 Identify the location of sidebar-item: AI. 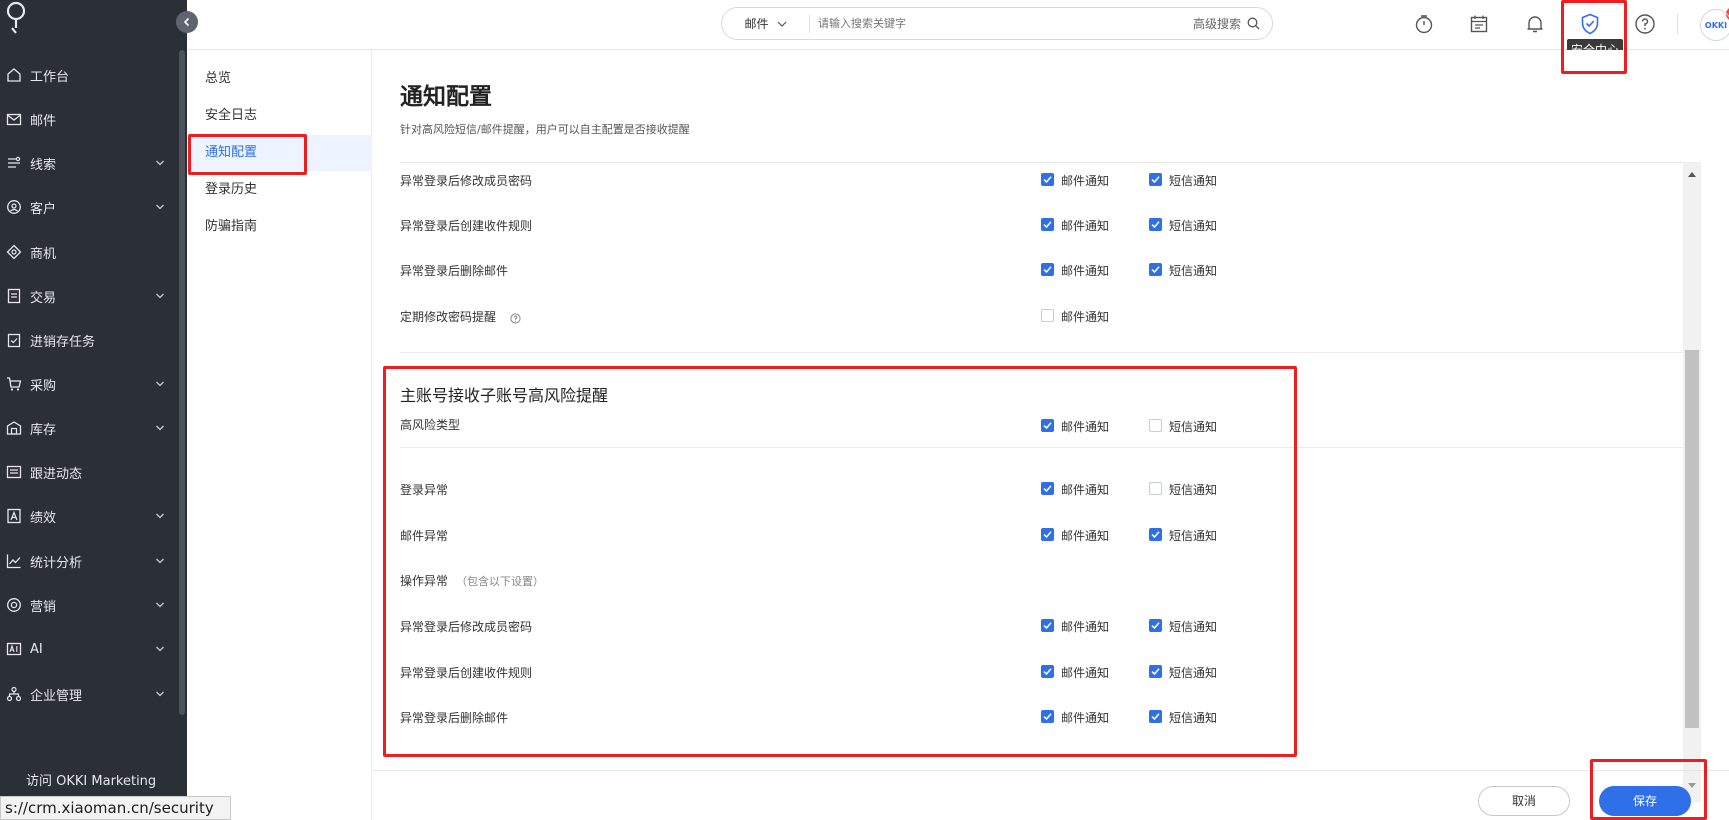
(86, 649).